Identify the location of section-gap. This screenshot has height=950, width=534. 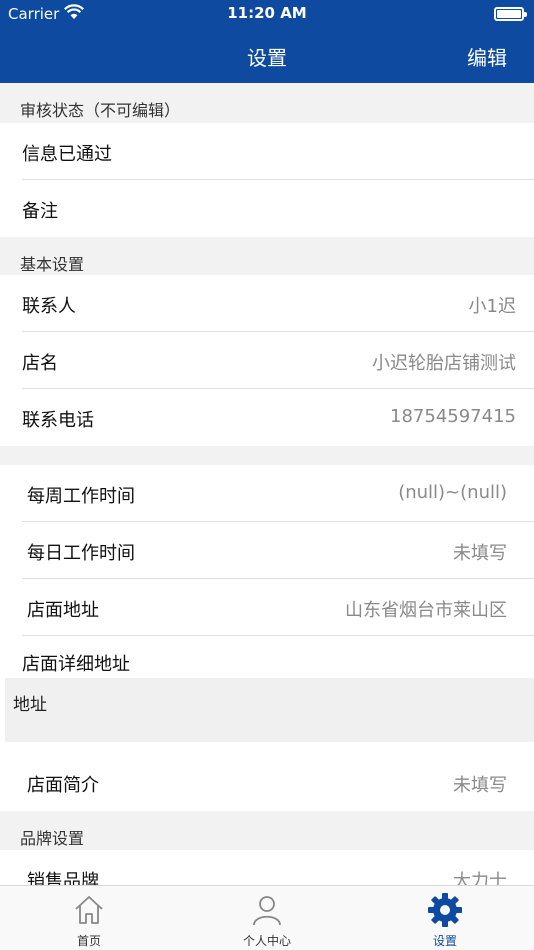
(267, 455).